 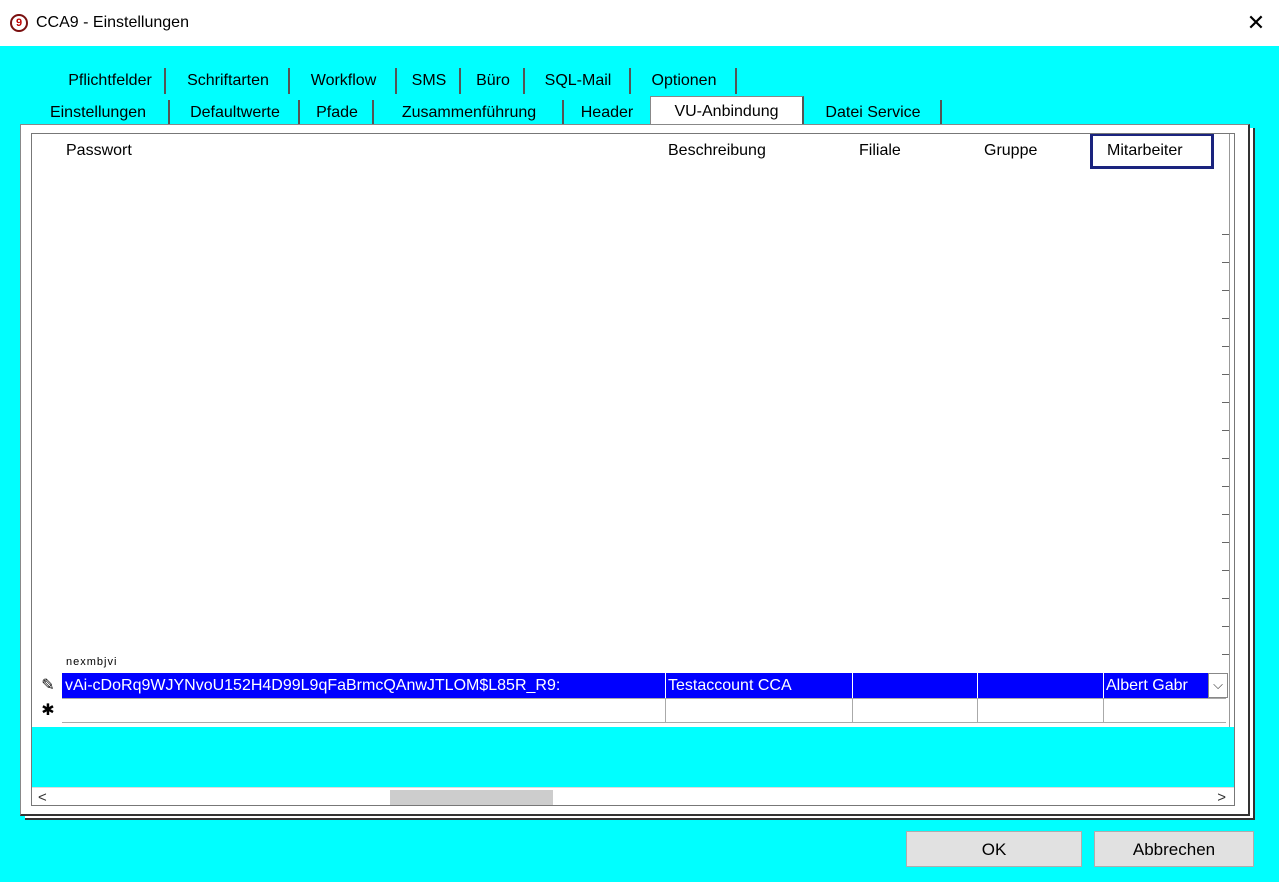 I want to click on scroll-right-arrow-icon: >, so click(x=1221, y=796).